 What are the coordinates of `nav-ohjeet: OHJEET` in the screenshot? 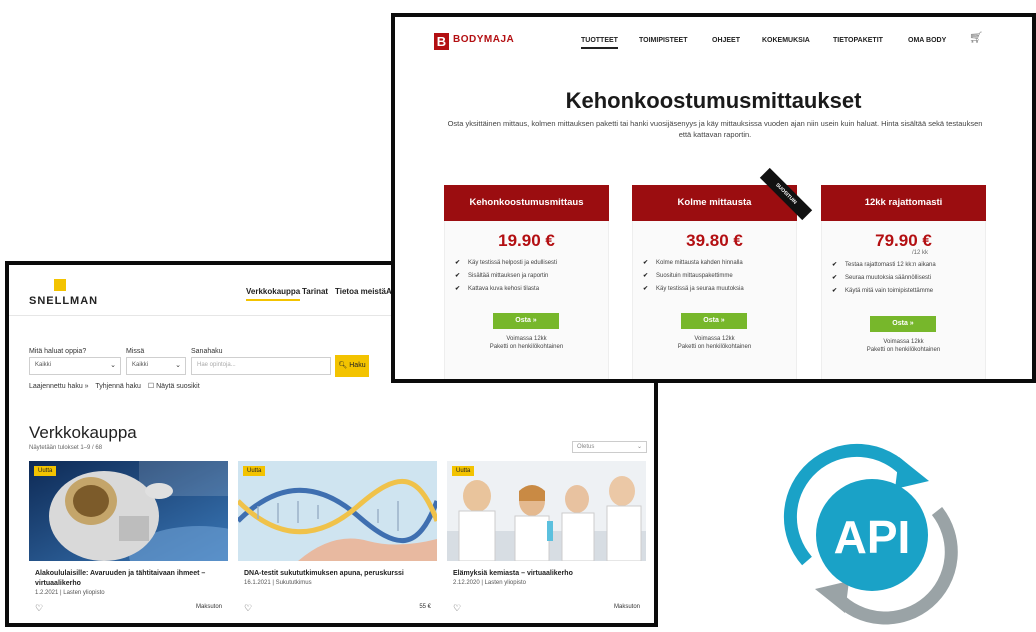 It's located at (726, 40).